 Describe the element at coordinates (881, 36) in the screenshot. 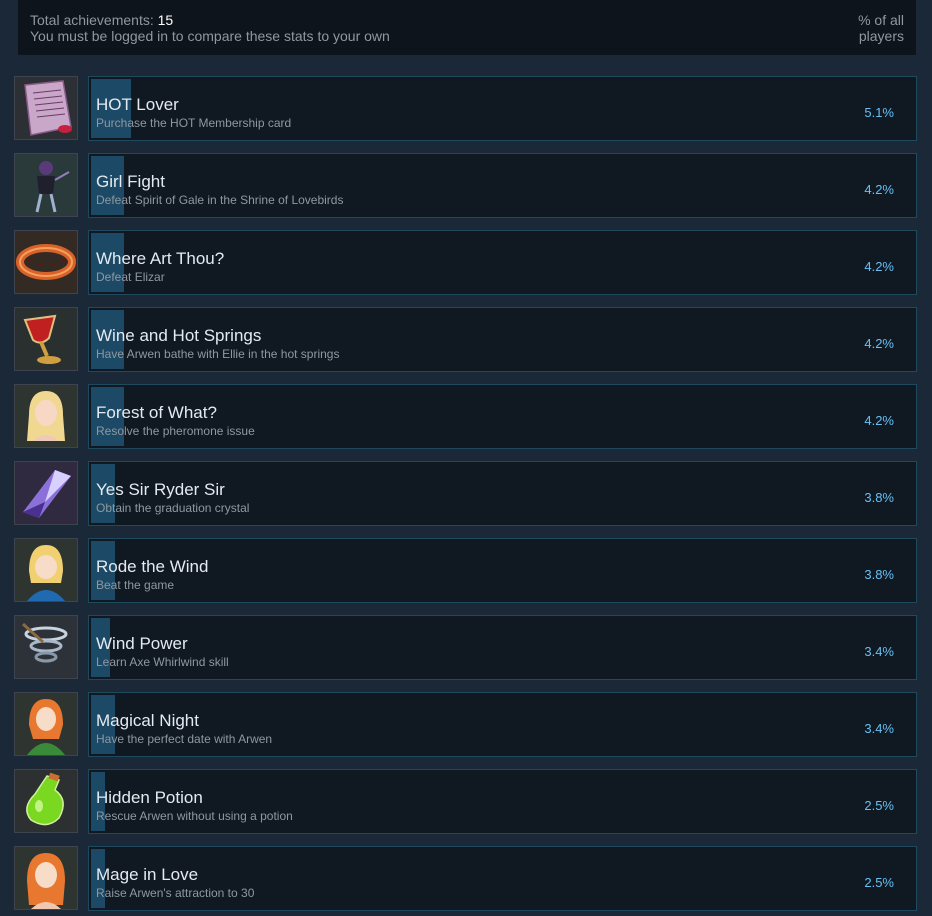

I see `percent-header-line2: players` at that location.